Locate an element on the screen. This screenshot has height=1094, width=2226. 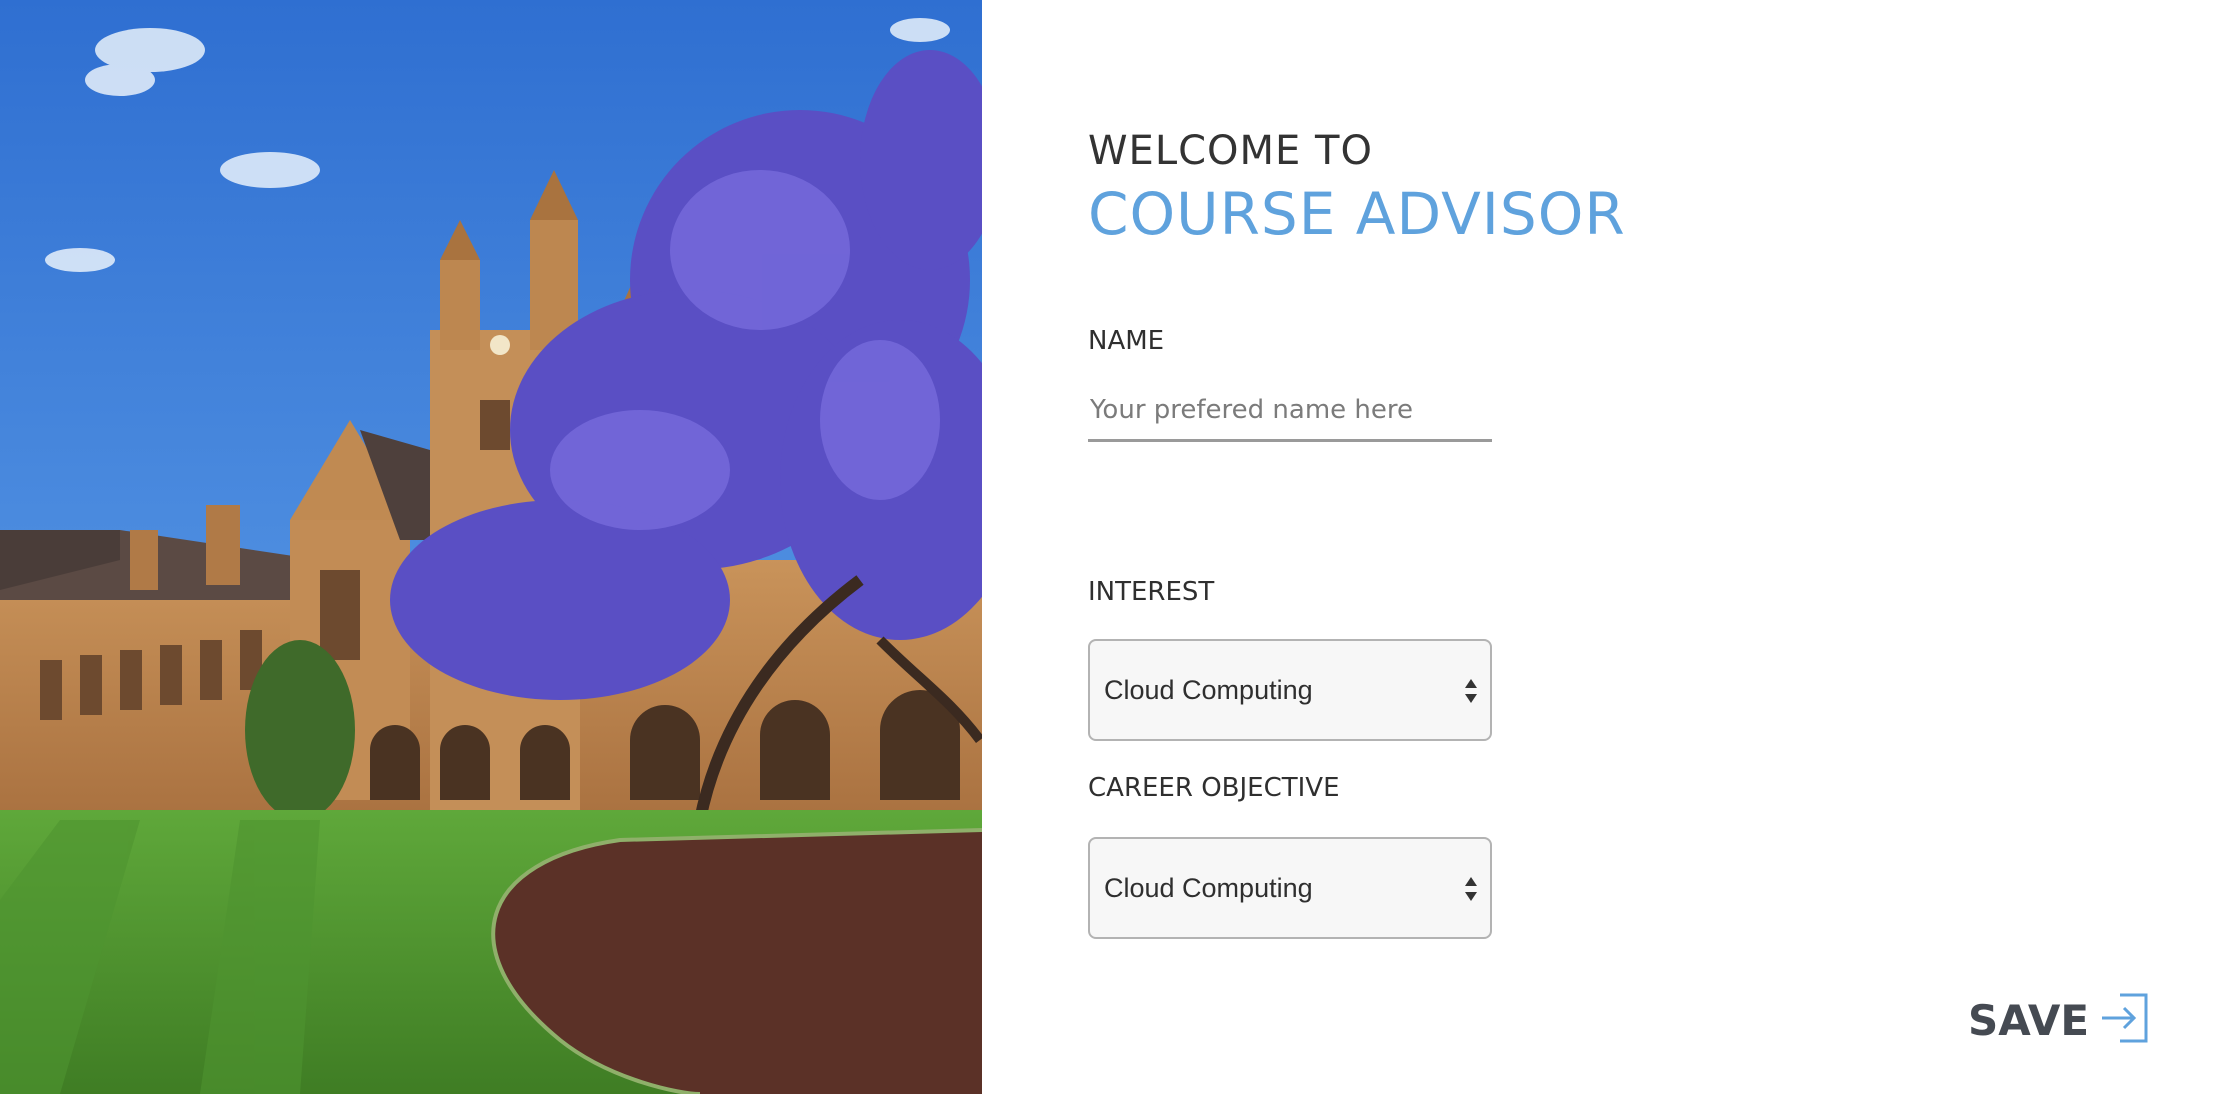
career-objective-label: CAREER OBJECTIVE is located at coordinates (1214, 788).